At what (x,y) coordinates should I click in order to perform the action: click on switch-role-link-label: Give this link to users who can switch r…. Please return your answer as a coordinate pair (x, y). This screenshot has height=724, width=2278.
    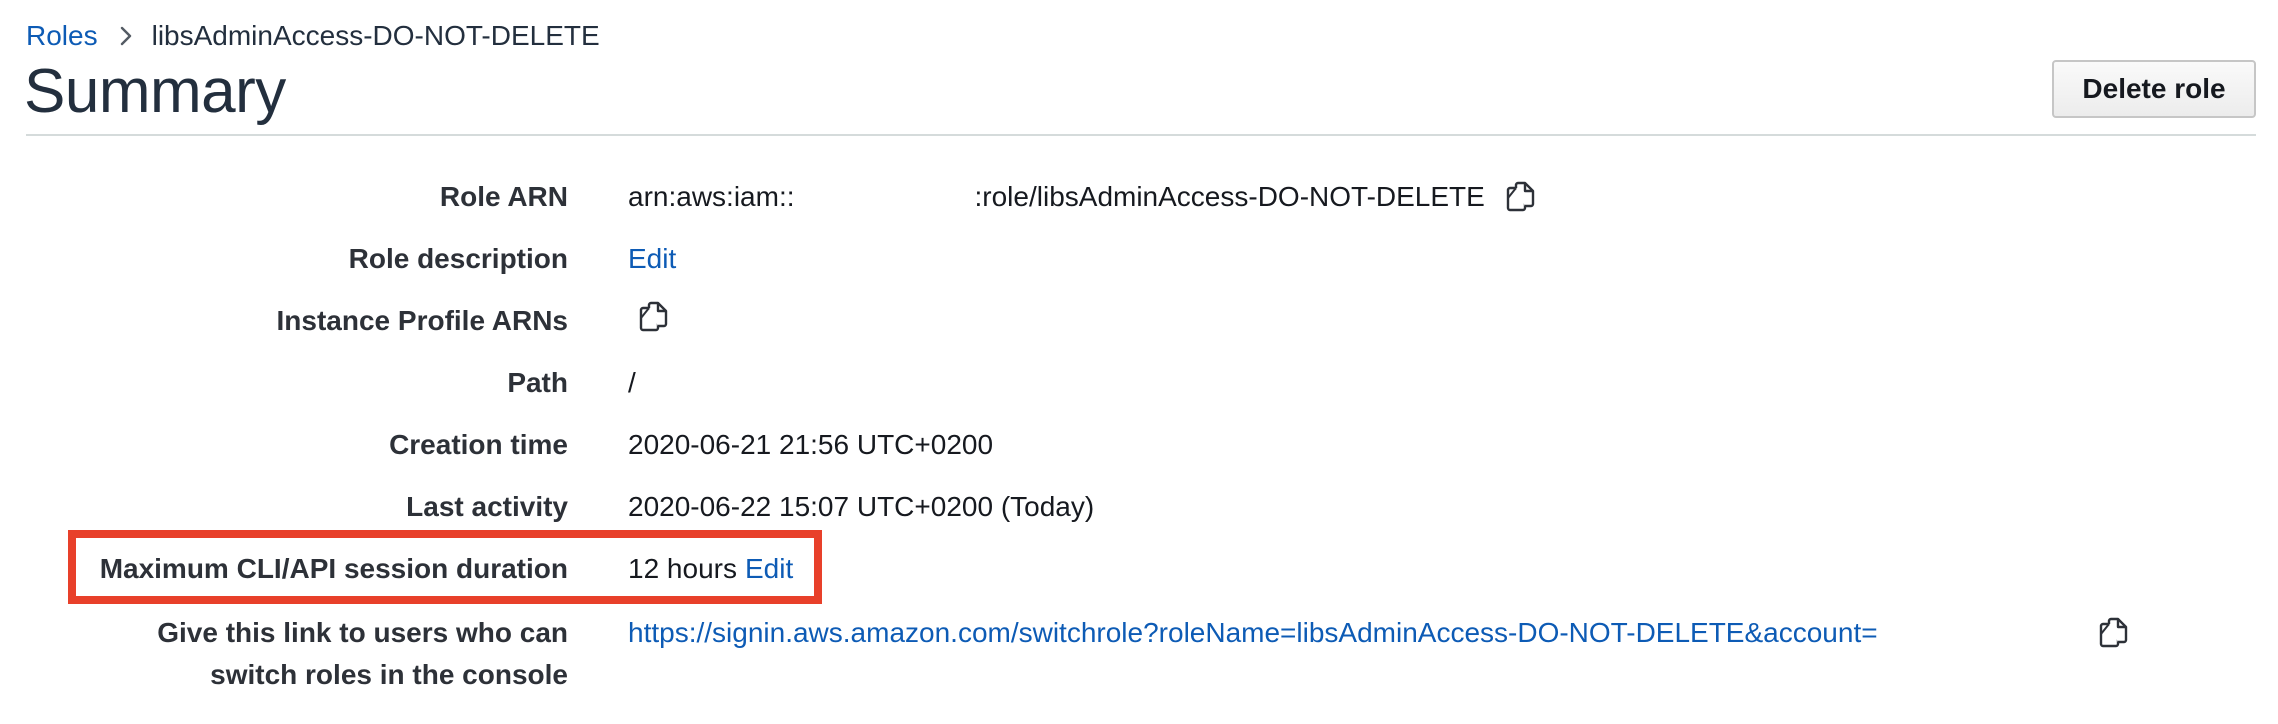
    Looking at the image, I should click on (362, 654).